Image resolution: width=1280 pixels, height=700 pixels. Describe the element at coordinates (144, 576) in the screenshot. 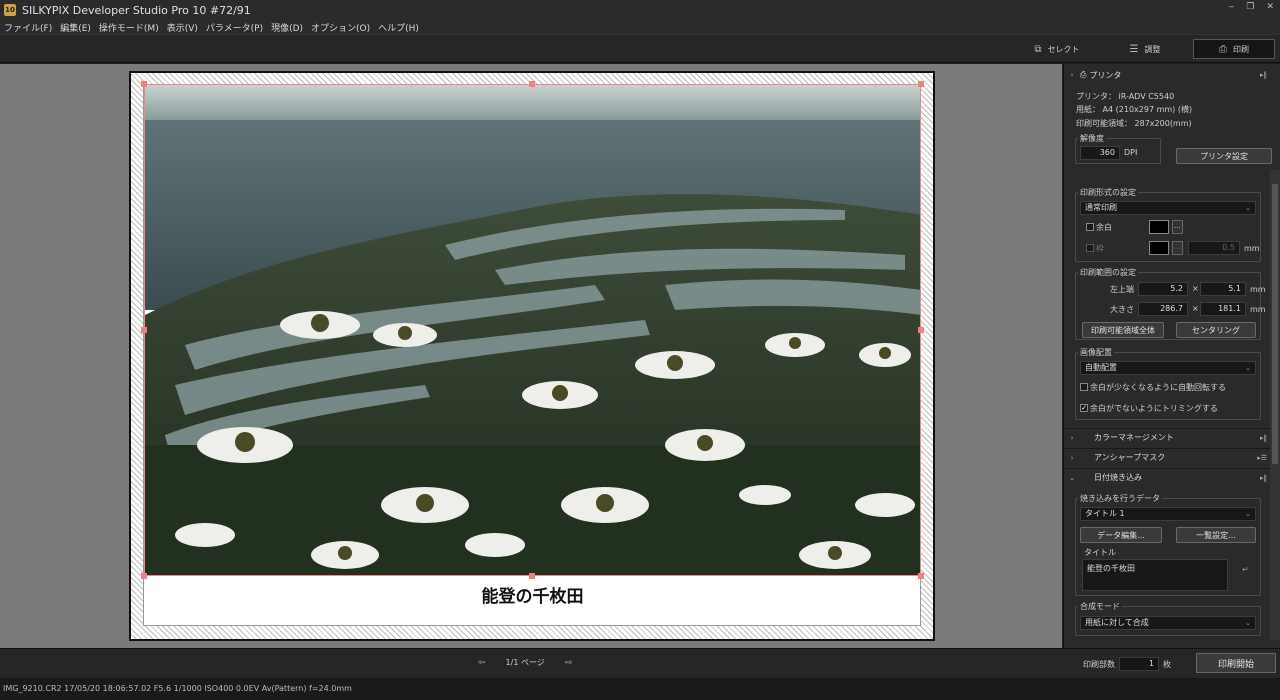

I see `resize-handle-bl` at that location.